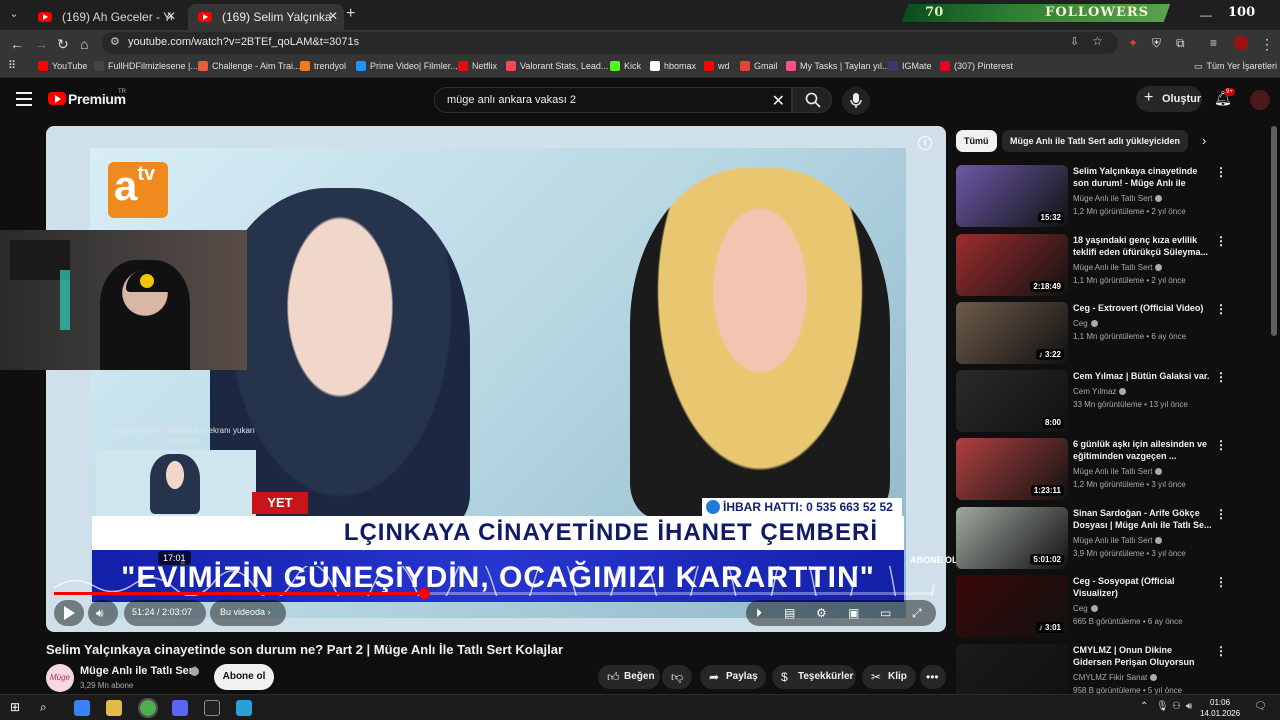 The image size is (1280, 720). I want to click on scrubber-handle, so click(424, 593).